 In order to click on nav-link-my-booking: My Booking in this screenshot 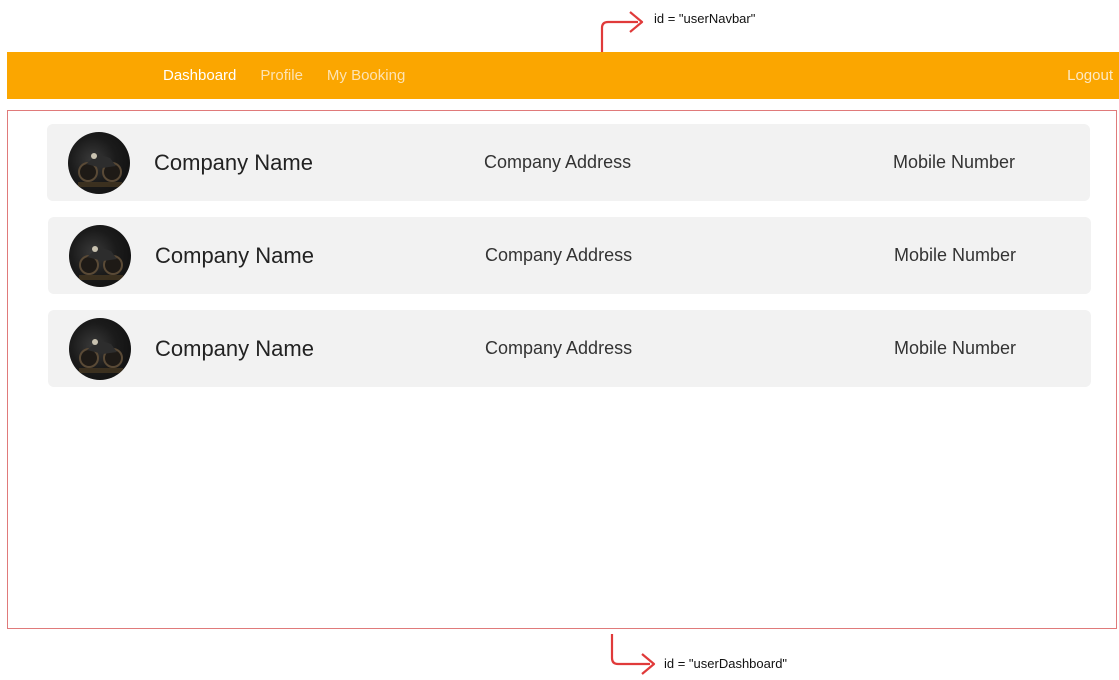, I will do `click(366, 75)`.